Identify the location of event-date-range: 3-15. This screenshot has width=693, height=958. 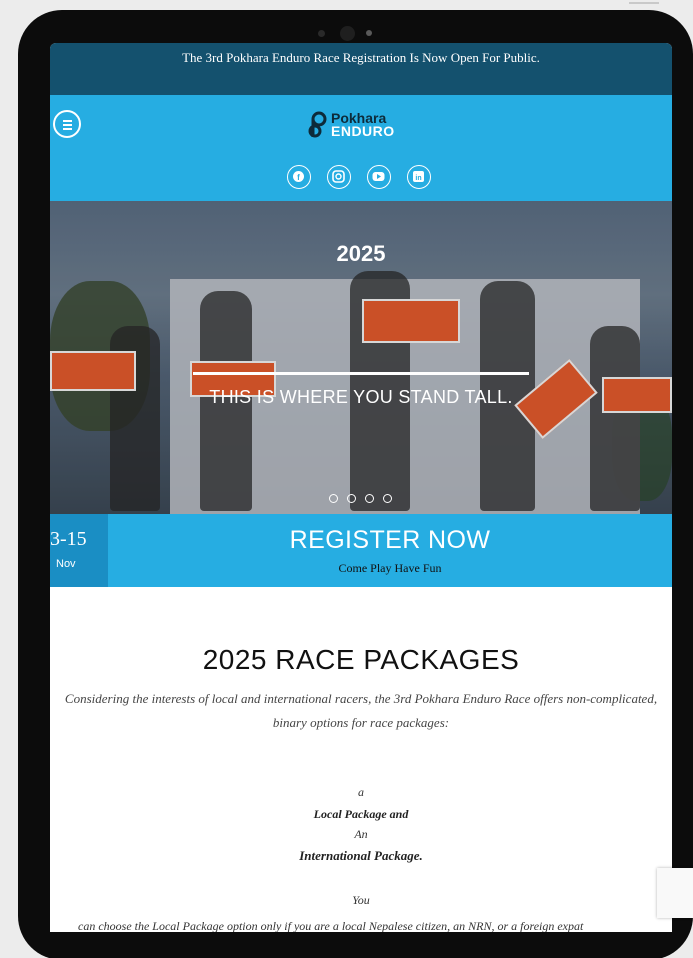
(68, 539).